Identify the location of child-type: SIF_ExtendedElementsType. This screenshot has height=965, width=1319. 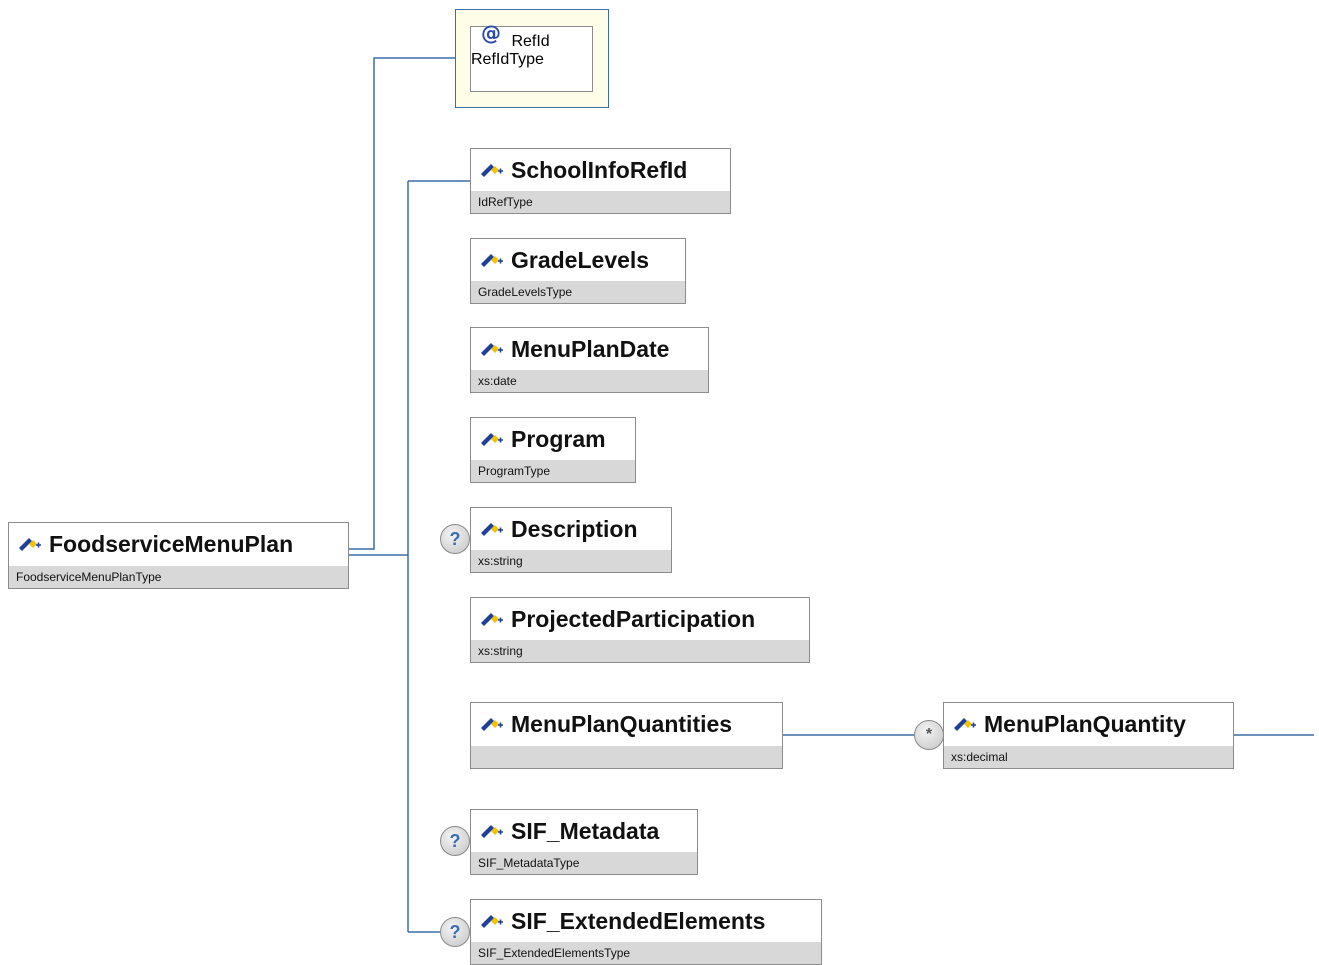
(646, 953).